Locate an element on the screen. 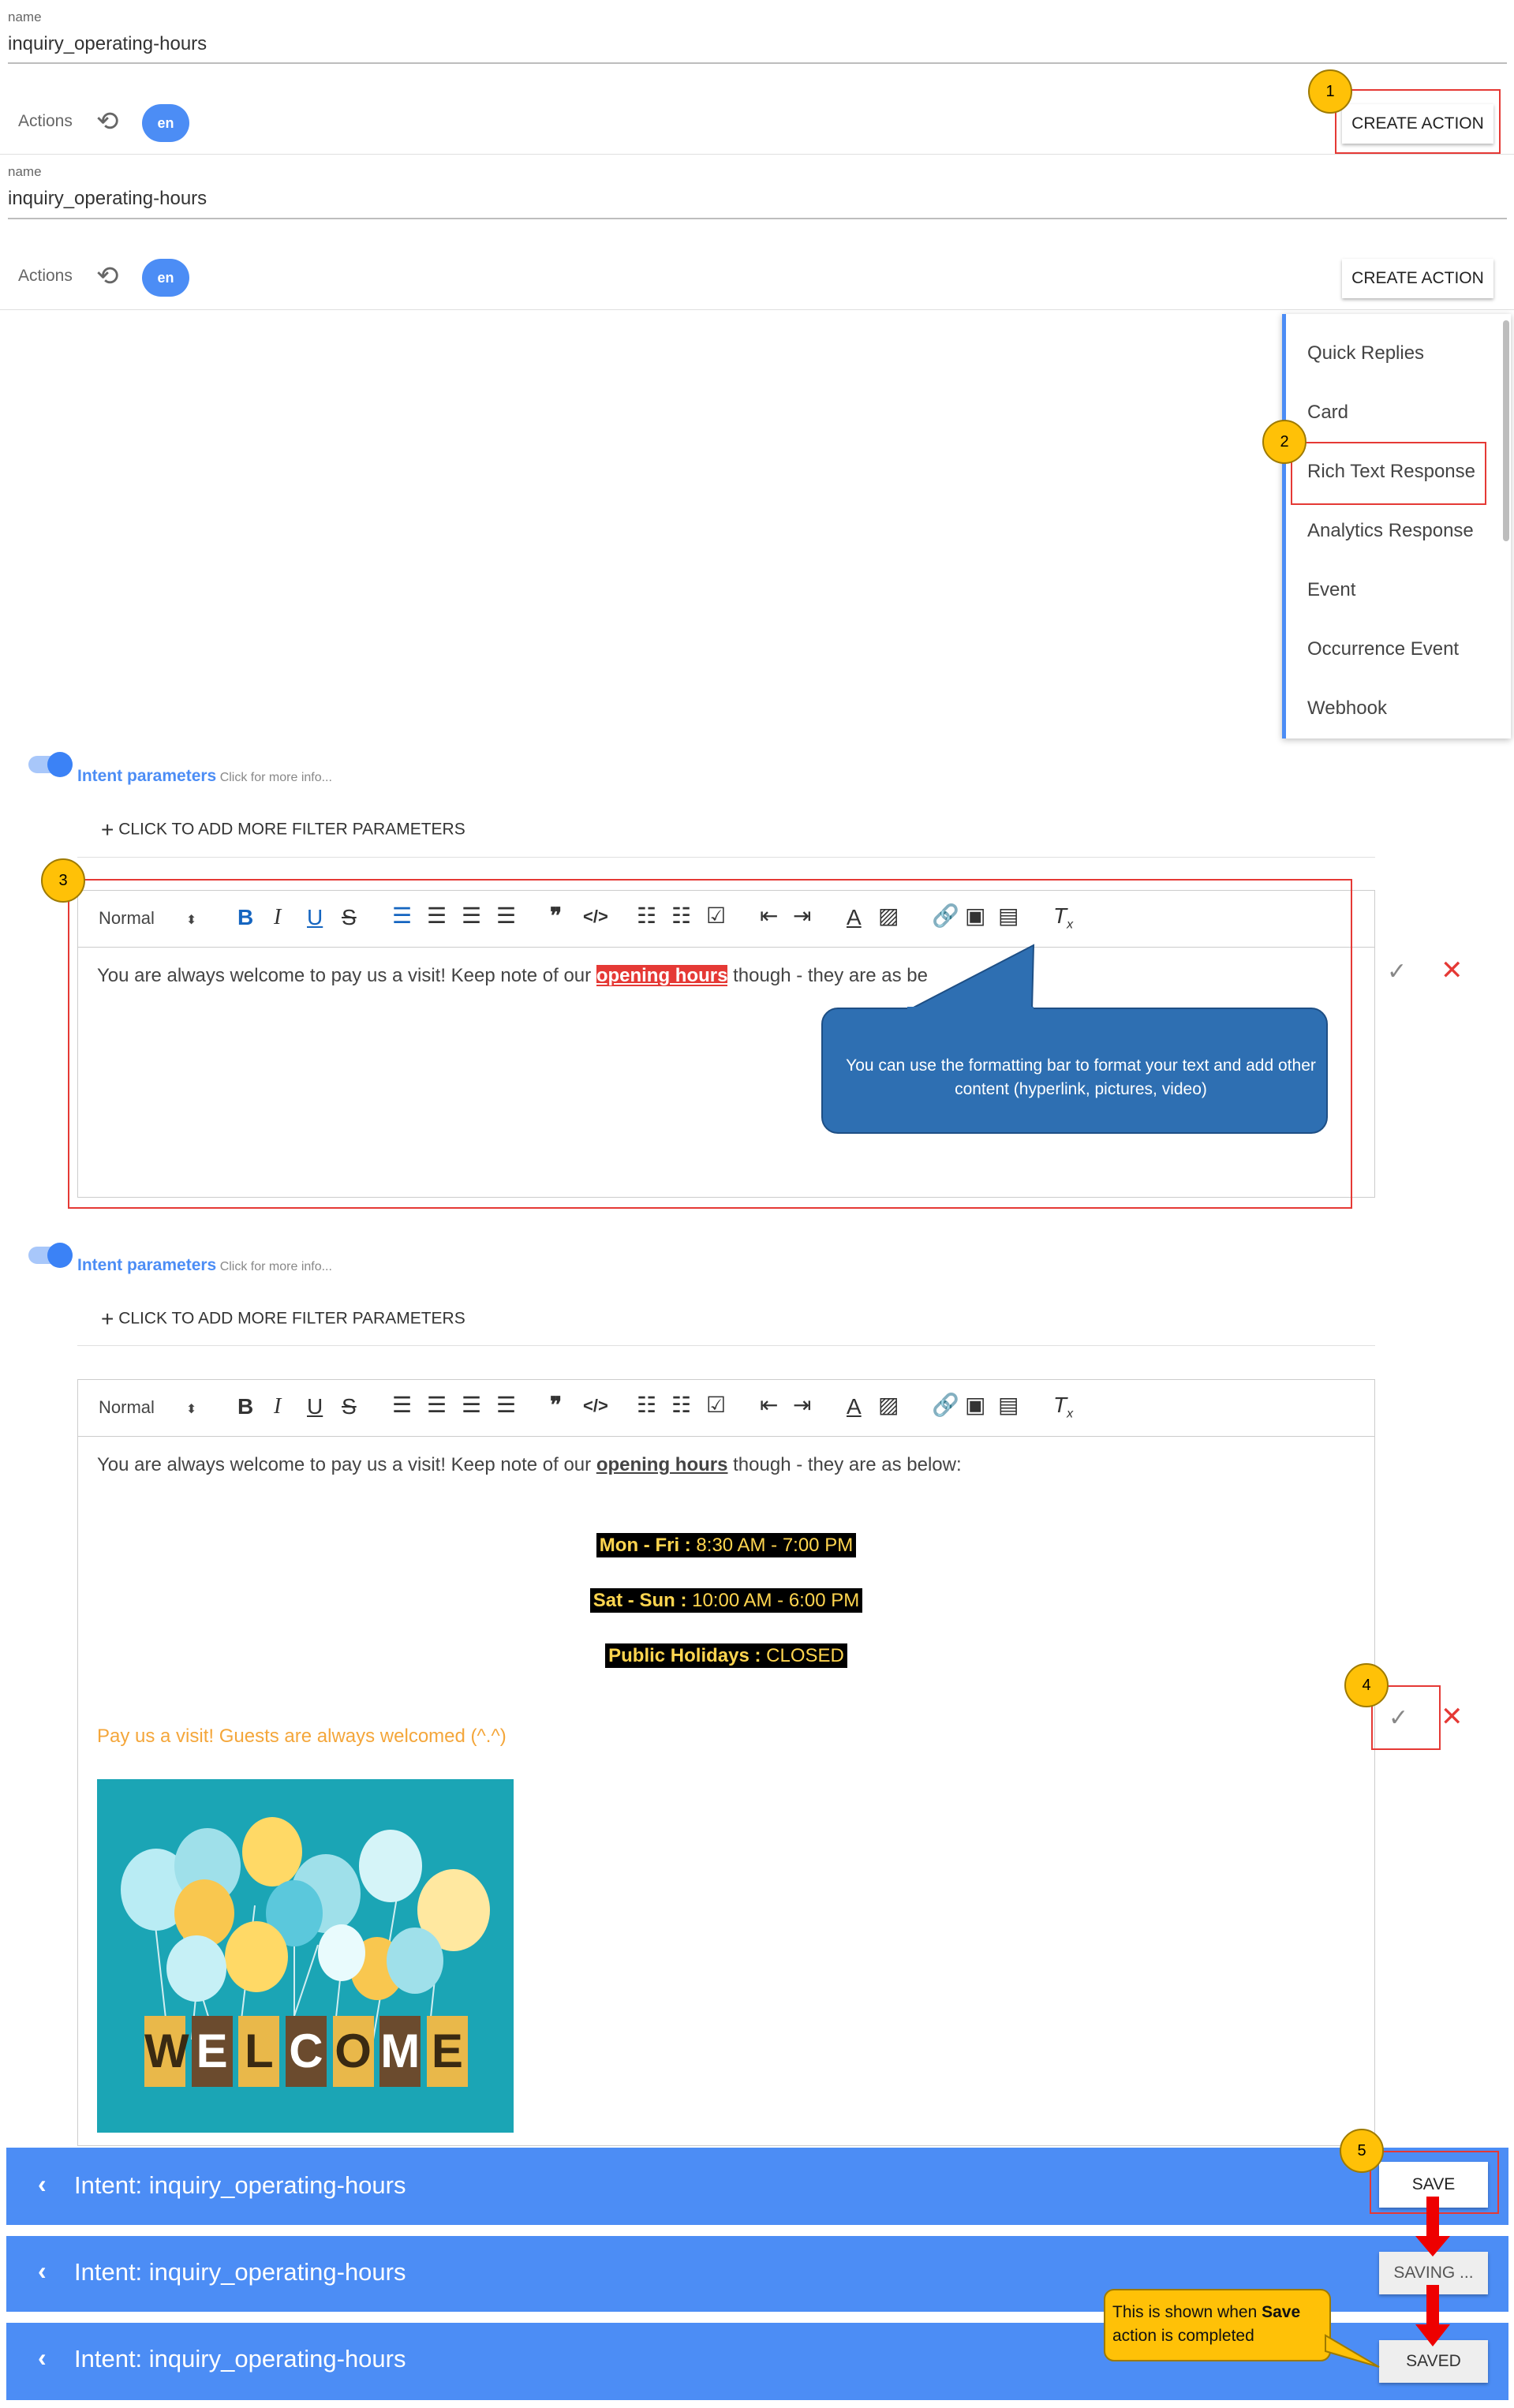 This screenshot has width=1514, height=2408. align-center-icon: ☰ is located at coordinates (437, 1405).